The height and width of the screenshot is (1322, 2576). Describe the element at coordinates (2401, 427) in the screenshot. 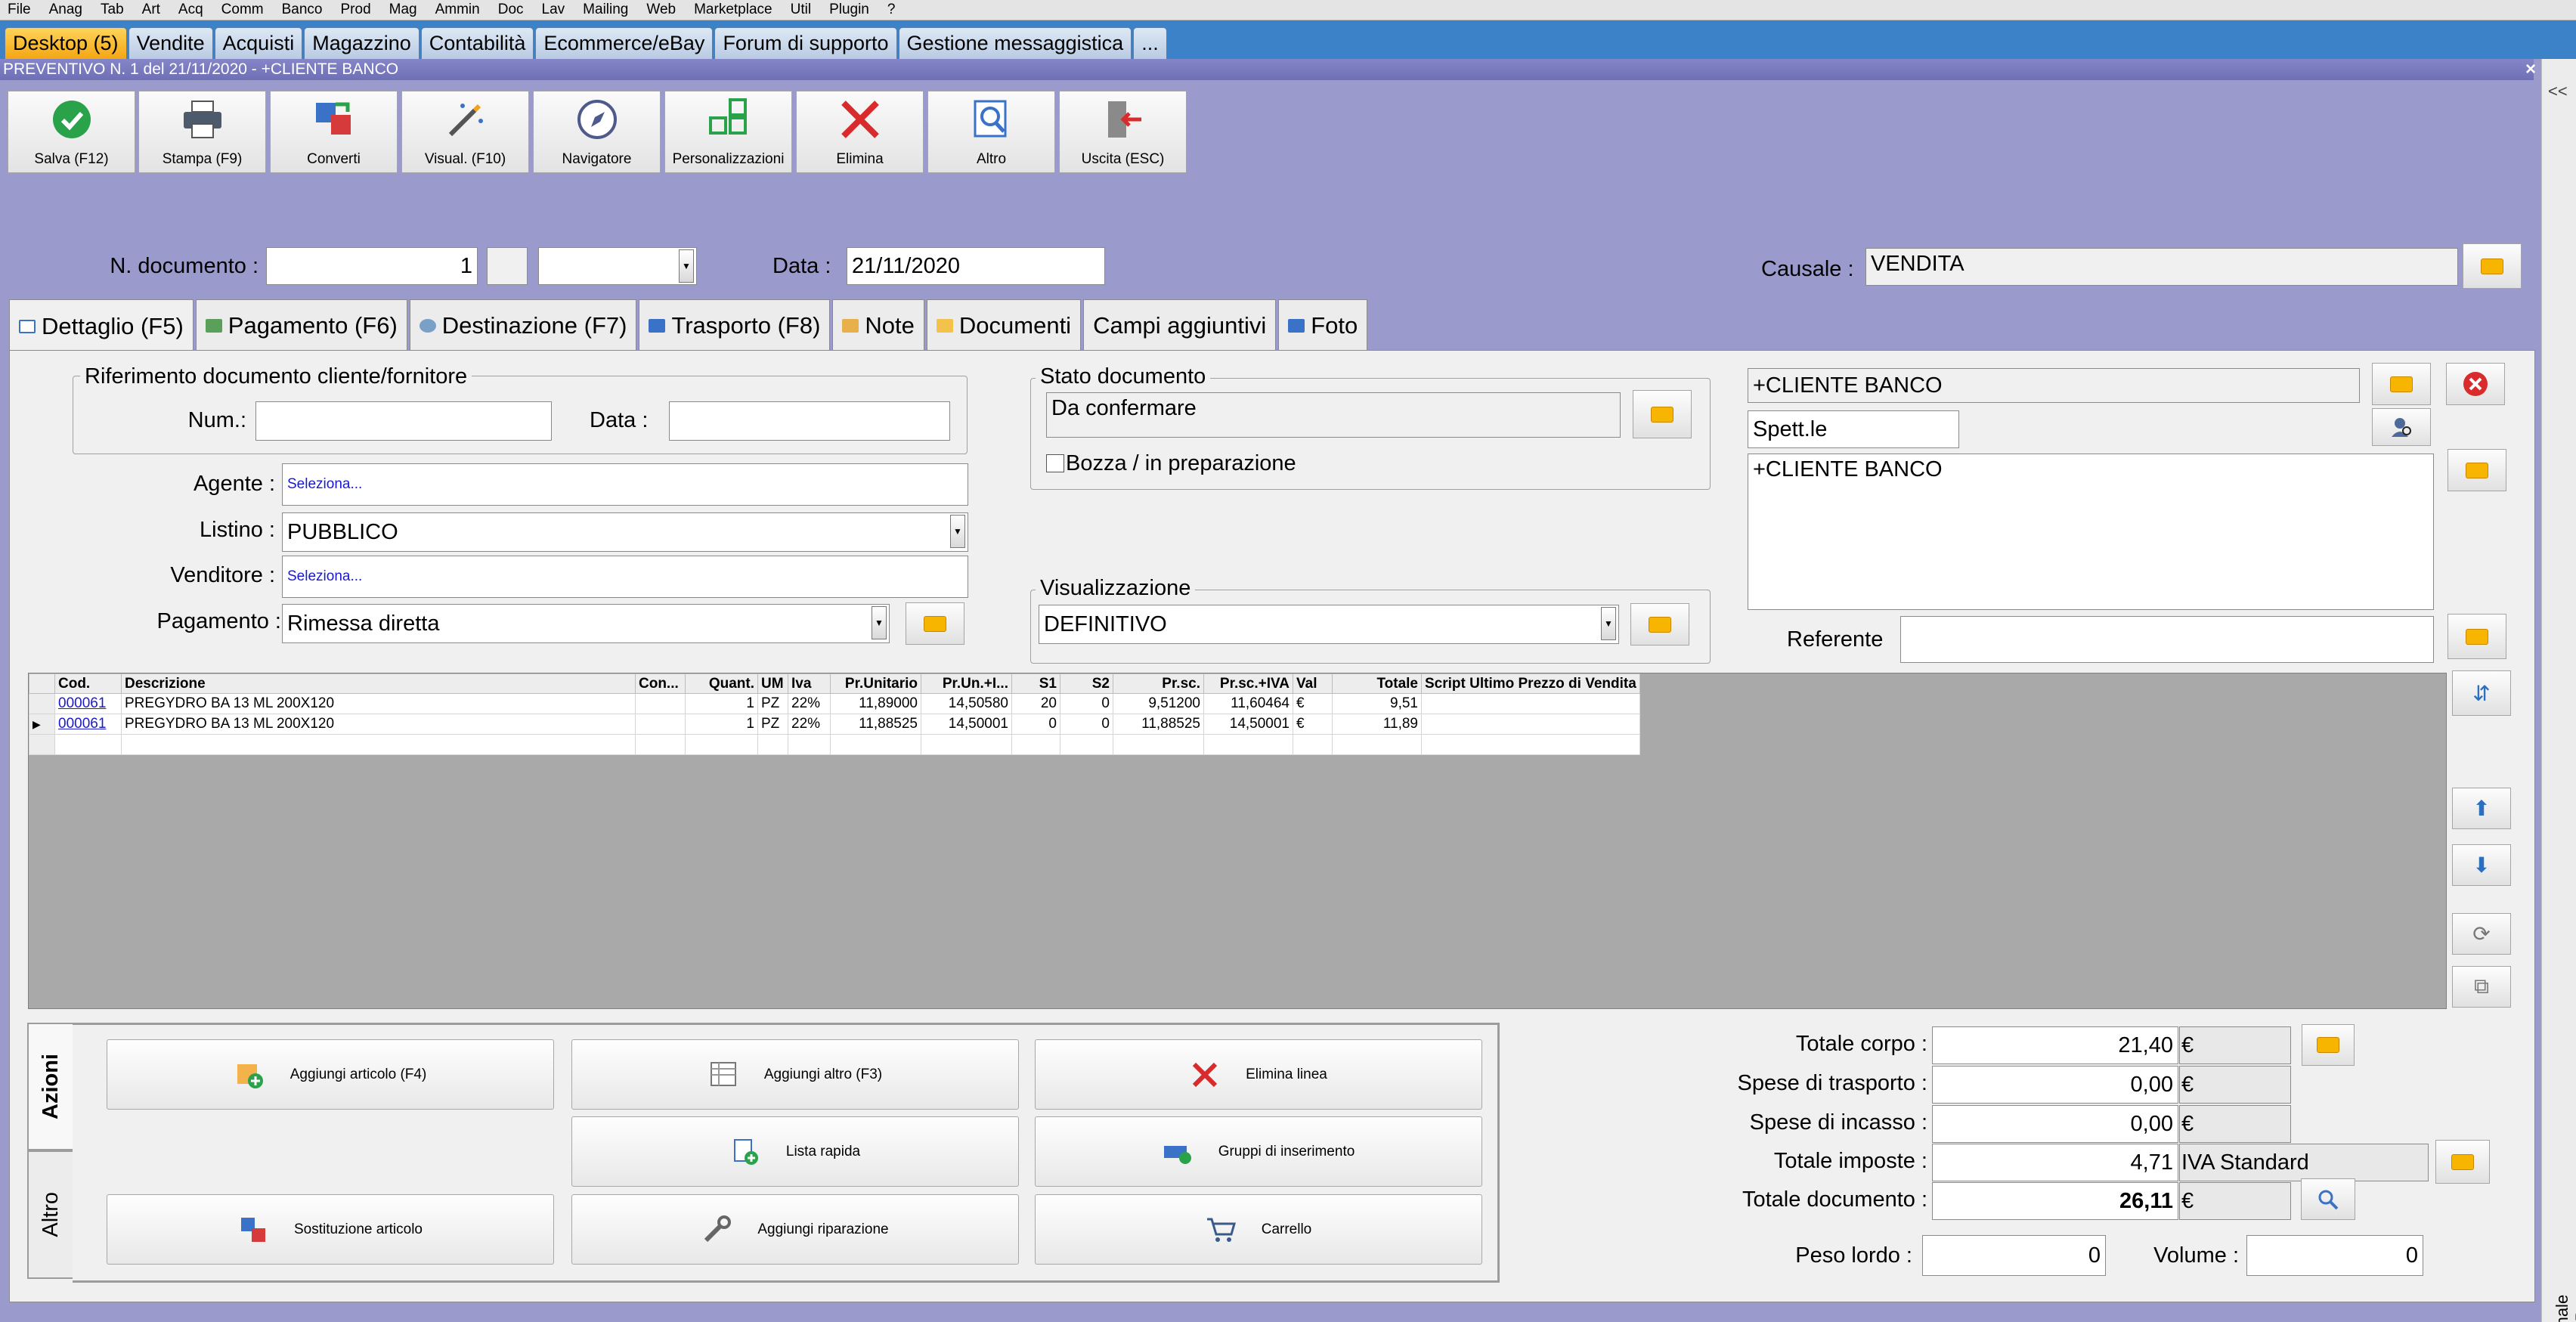

I see `contact-lookup-button` at that location.